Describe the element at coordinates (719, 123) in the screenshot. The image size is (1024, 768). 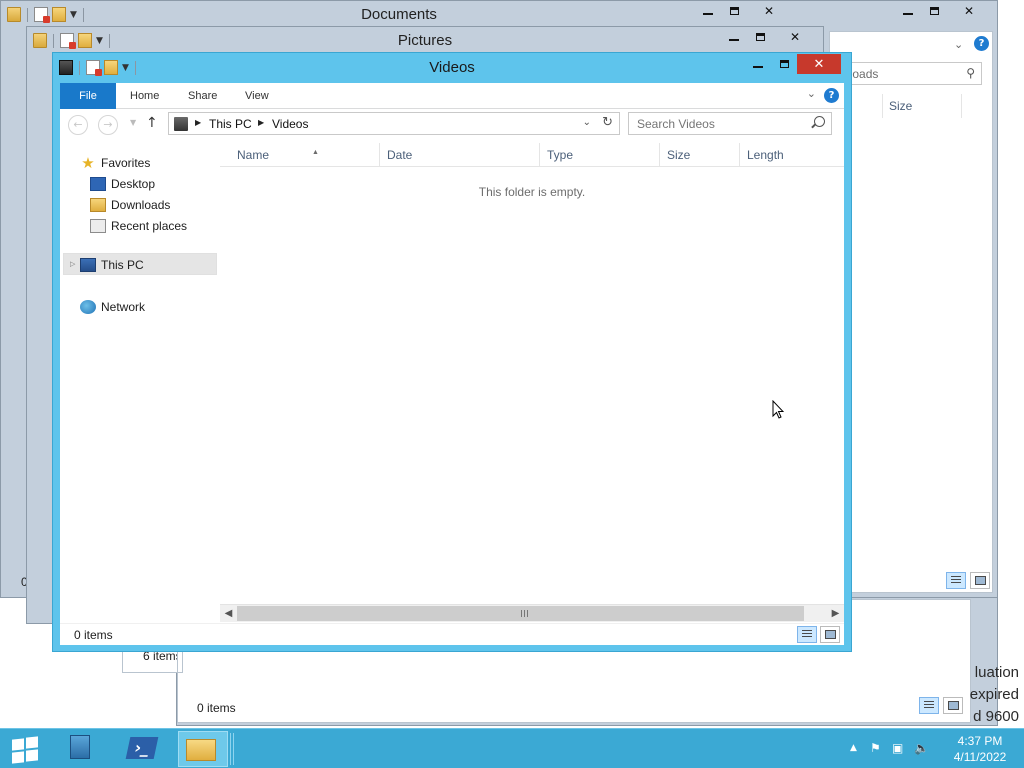
I see `search-input` at that location.